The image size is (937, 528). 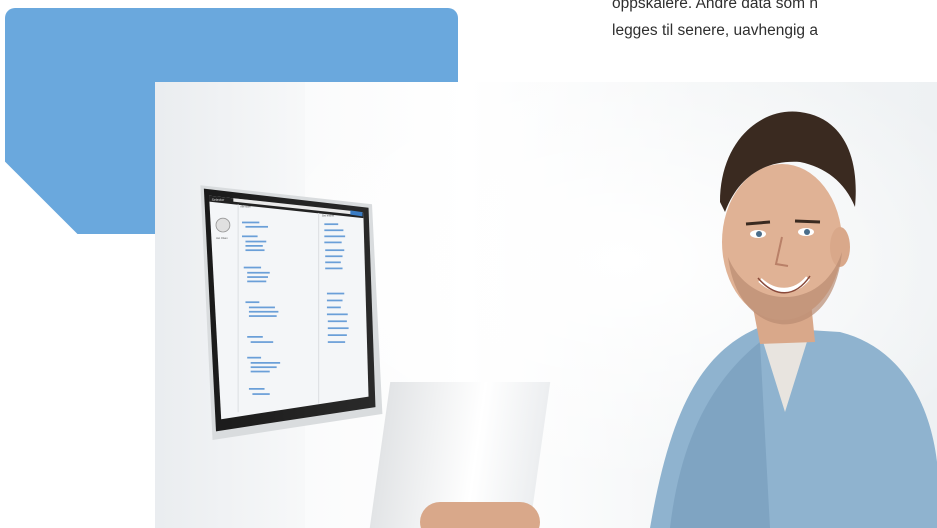 I want to click on screen-app-name: Selector, so click(x=219, y=200).